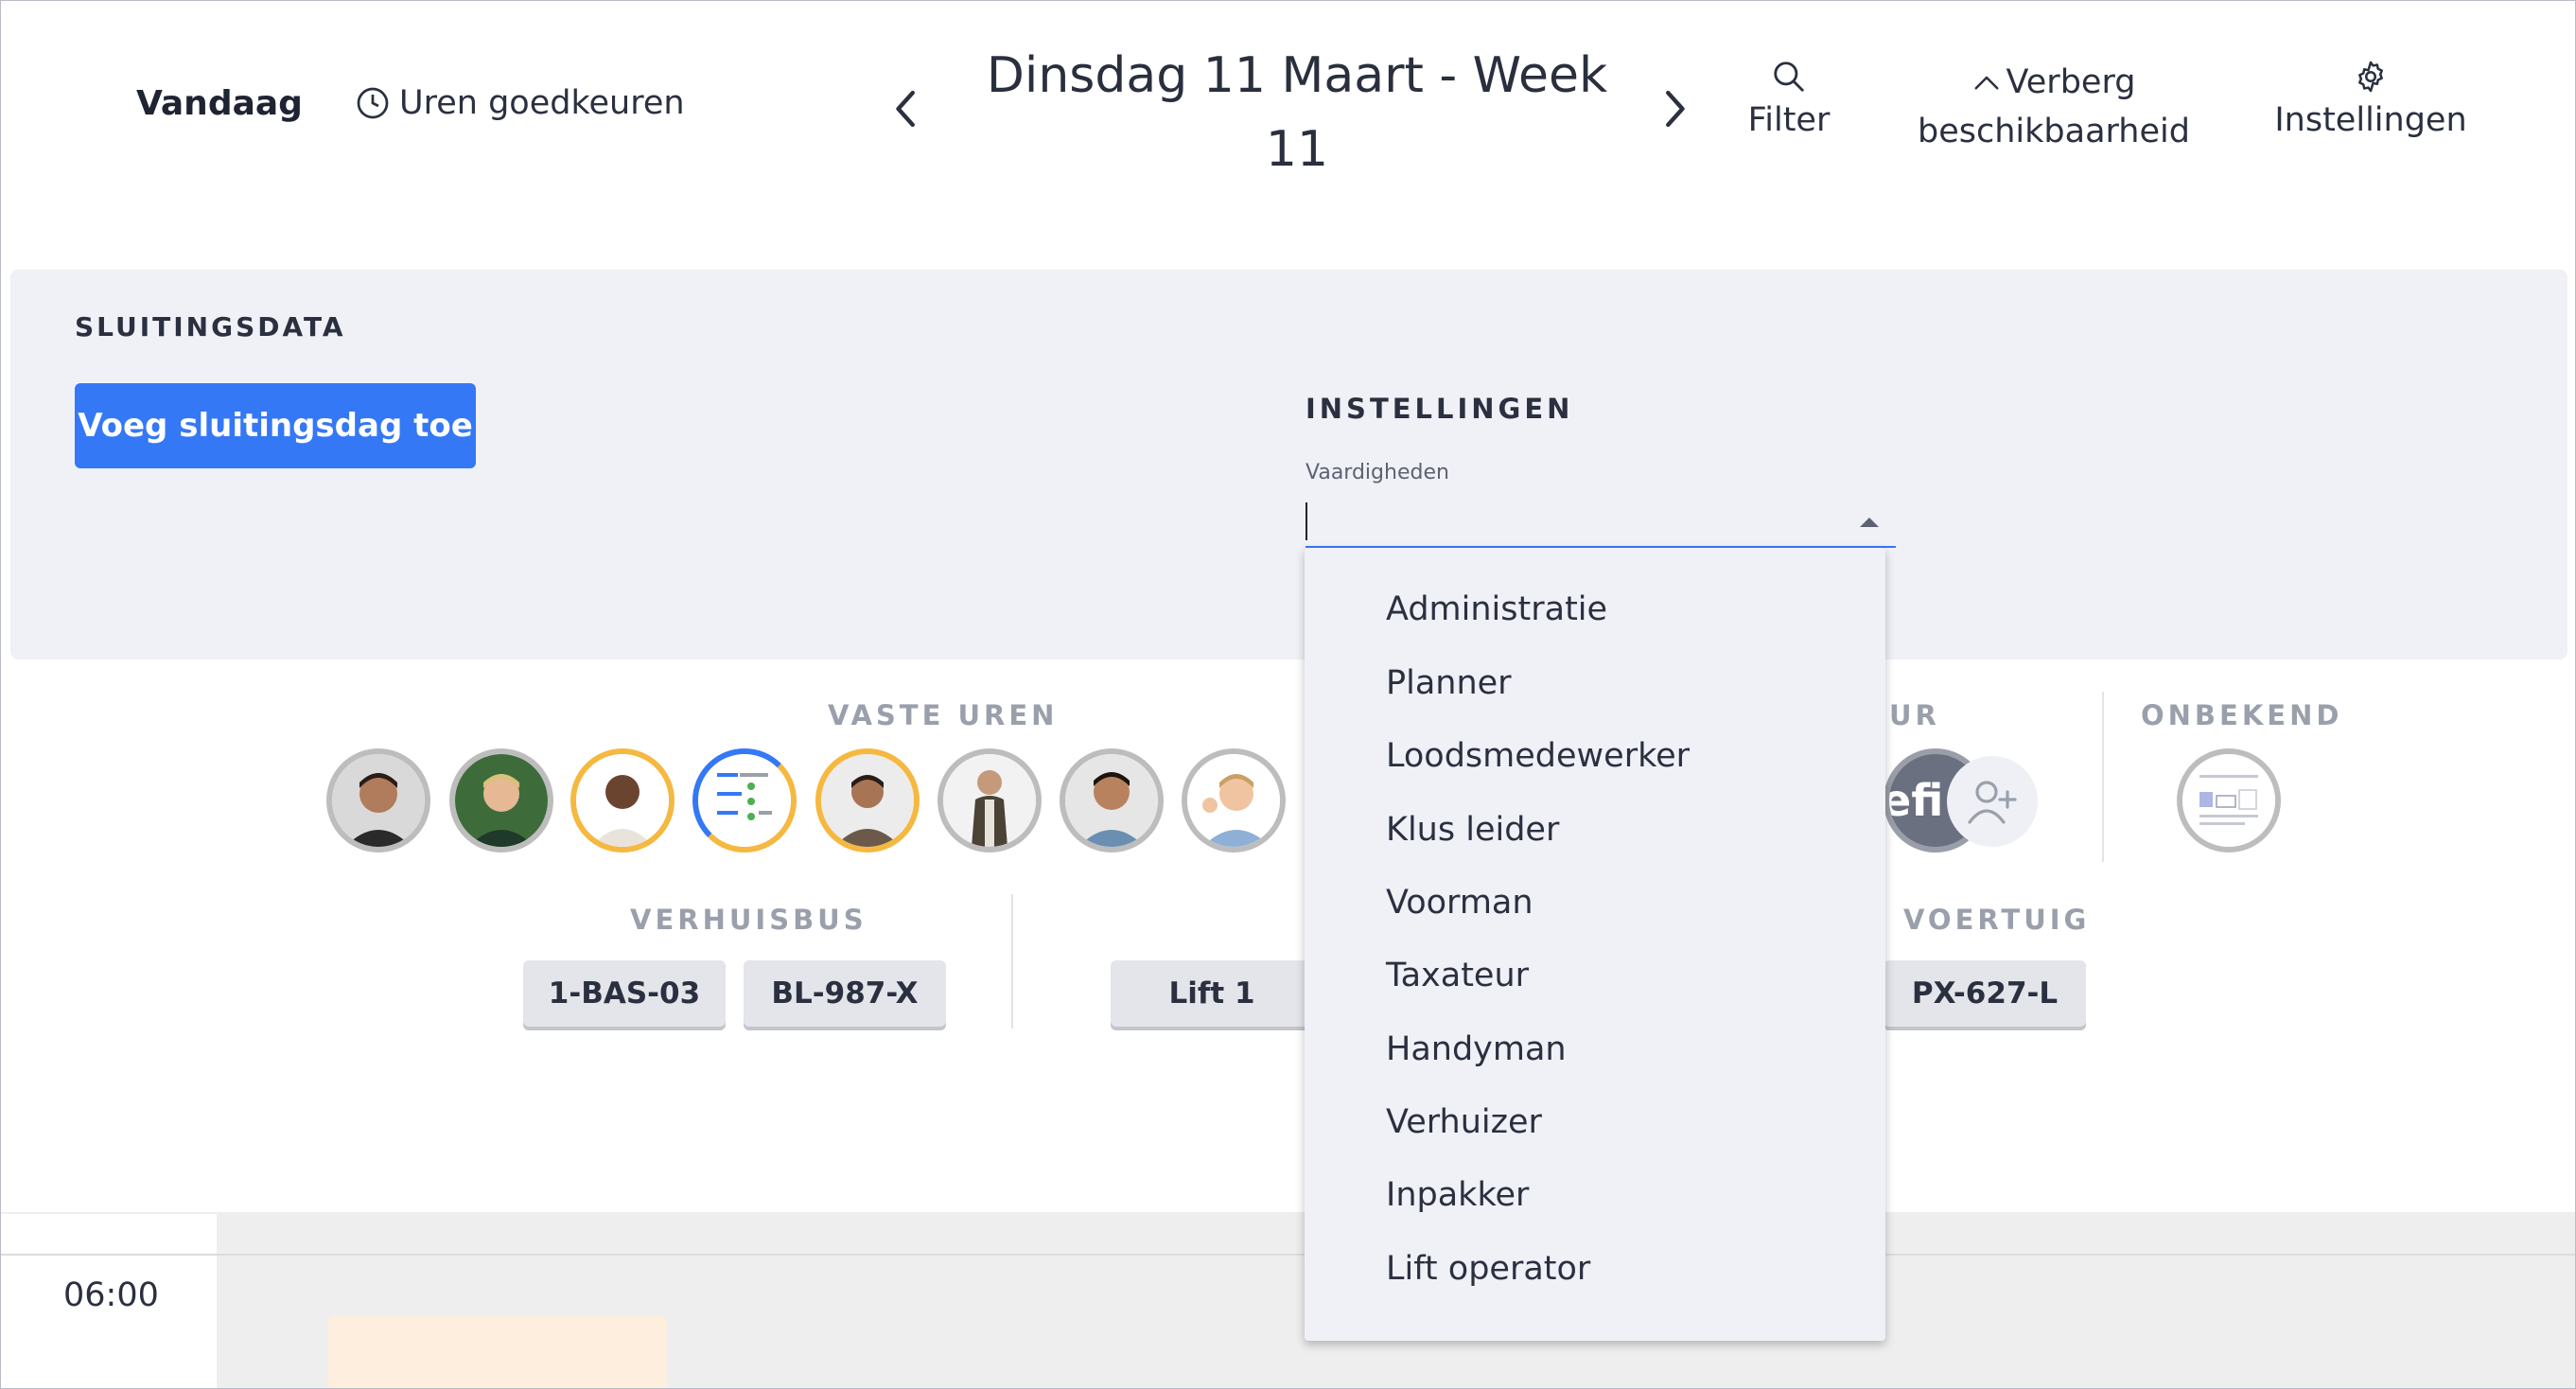 This screenshot has height=1389, width=2576. What do you see at coordinates (749, 920) in the screenshot?
I see `moving-van-title: VERHUISBUS` at bounding box center [749, 920].